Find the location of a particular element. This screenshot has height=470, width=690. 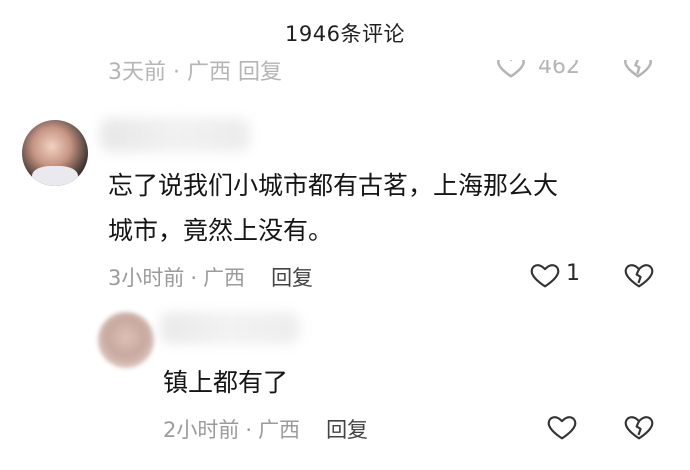

comment-meta: 3小时前 · 广西 回复 is located at coordinates (210, 277).